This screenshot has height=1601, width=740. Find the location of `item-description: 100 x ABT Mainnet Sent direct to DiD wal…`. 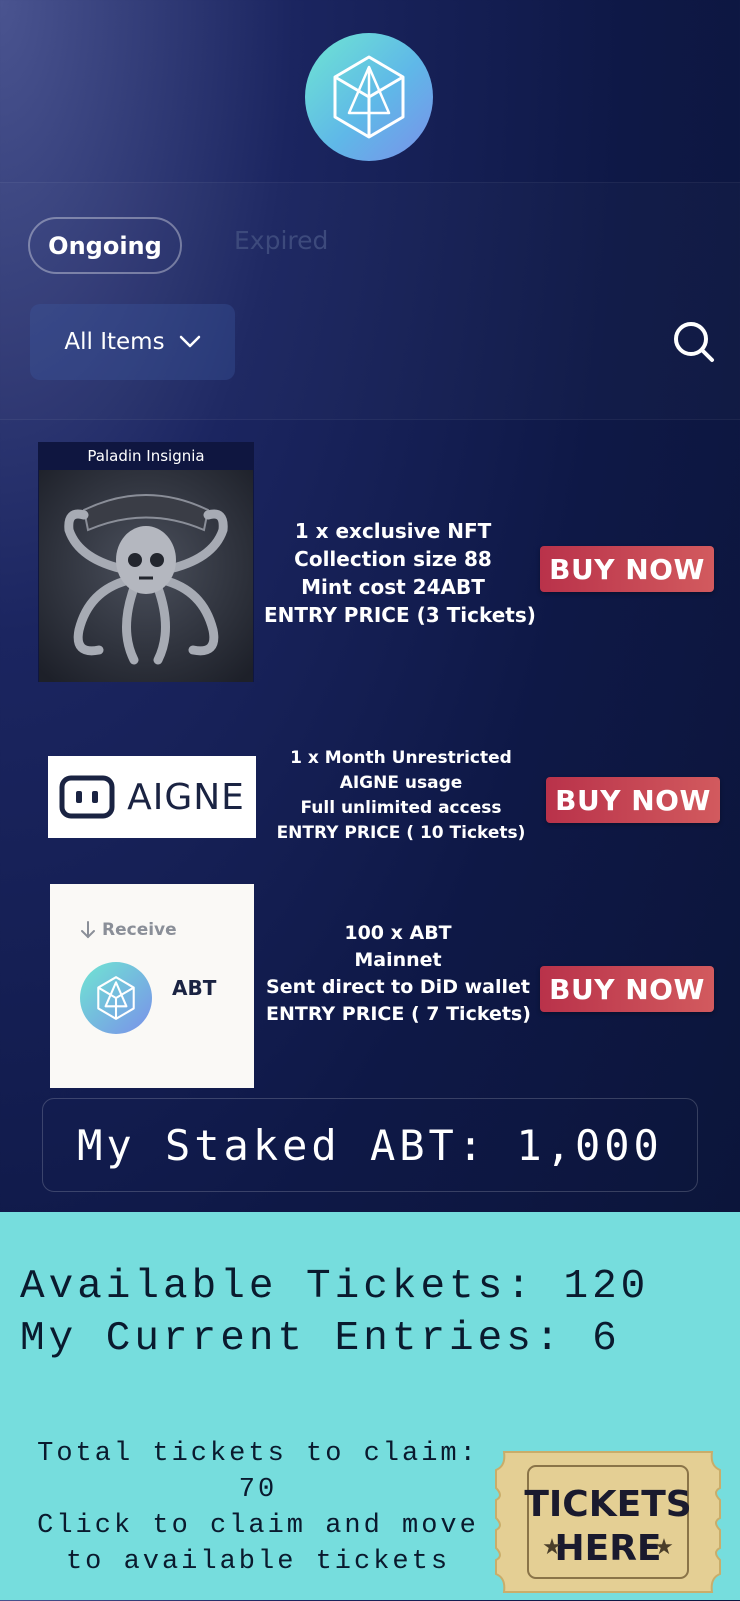

item-description: 100 x ABT Mainnet Sent direct to DiD wal… is located at coordinates (398, 974).